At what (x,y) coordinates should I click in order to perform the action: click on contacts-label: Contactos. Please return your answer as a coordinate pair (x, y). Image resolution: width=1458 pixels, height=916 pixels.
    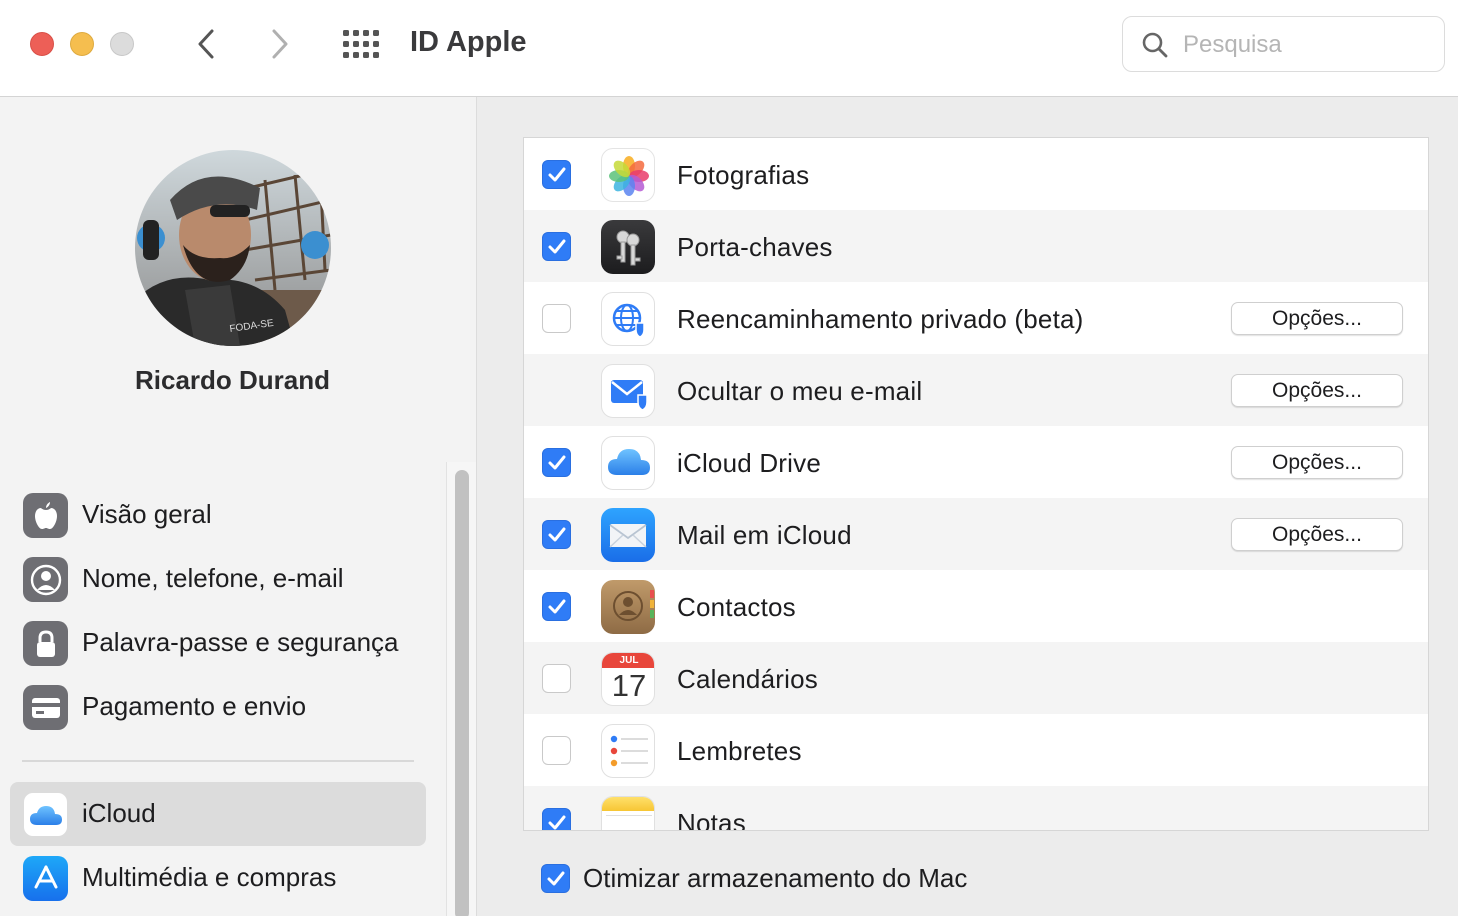
    Looking at the image, I should click on (736, 607).